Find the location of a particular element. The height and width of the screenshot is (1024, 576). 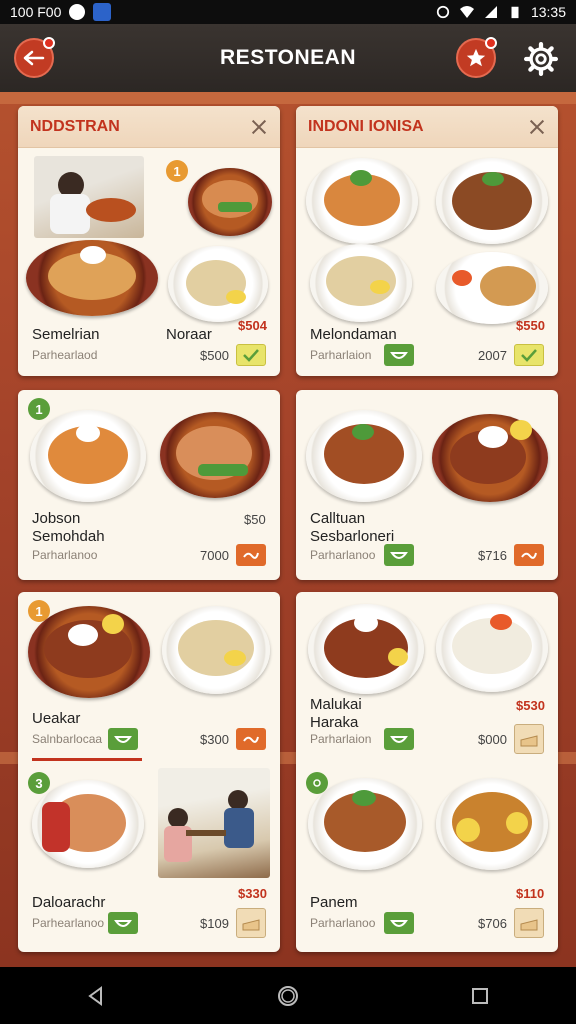

nav-recents-button is located at coordinates (480, 996).